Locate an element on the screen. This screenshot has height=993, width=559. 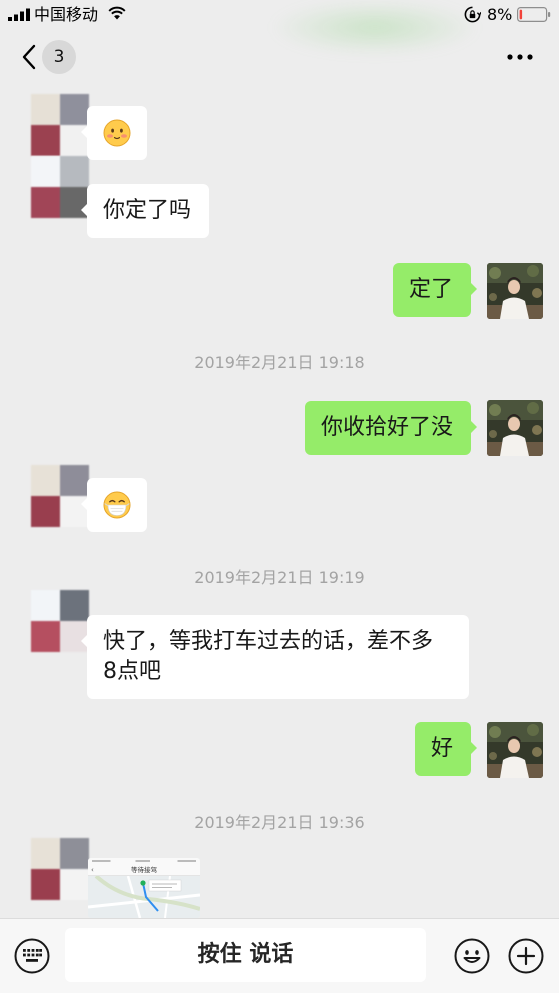
received-message-bubble: 你定了吗 is located at coordinates (145, 211).